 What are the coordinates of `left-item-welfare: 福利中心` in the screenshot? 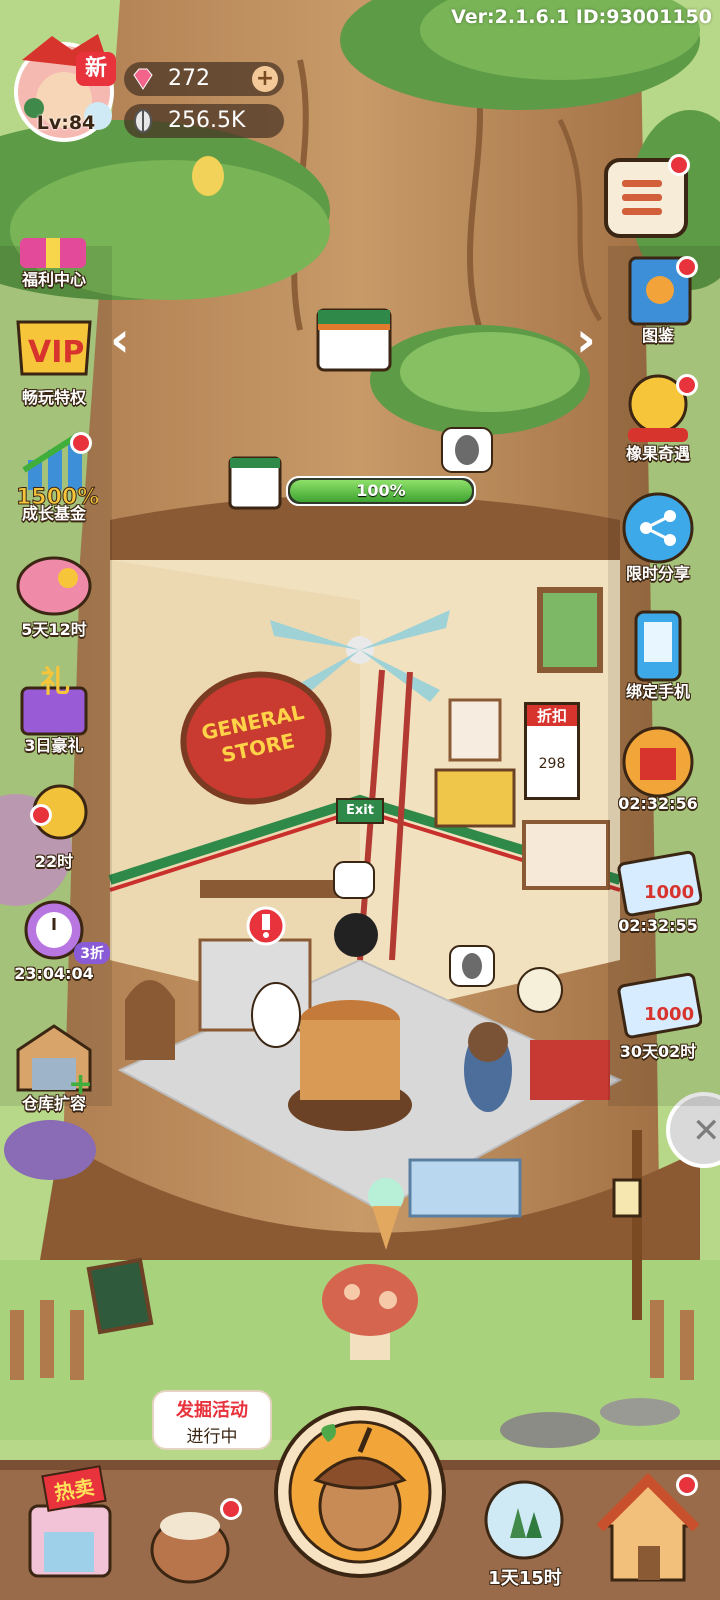 It's located at (54, 264).